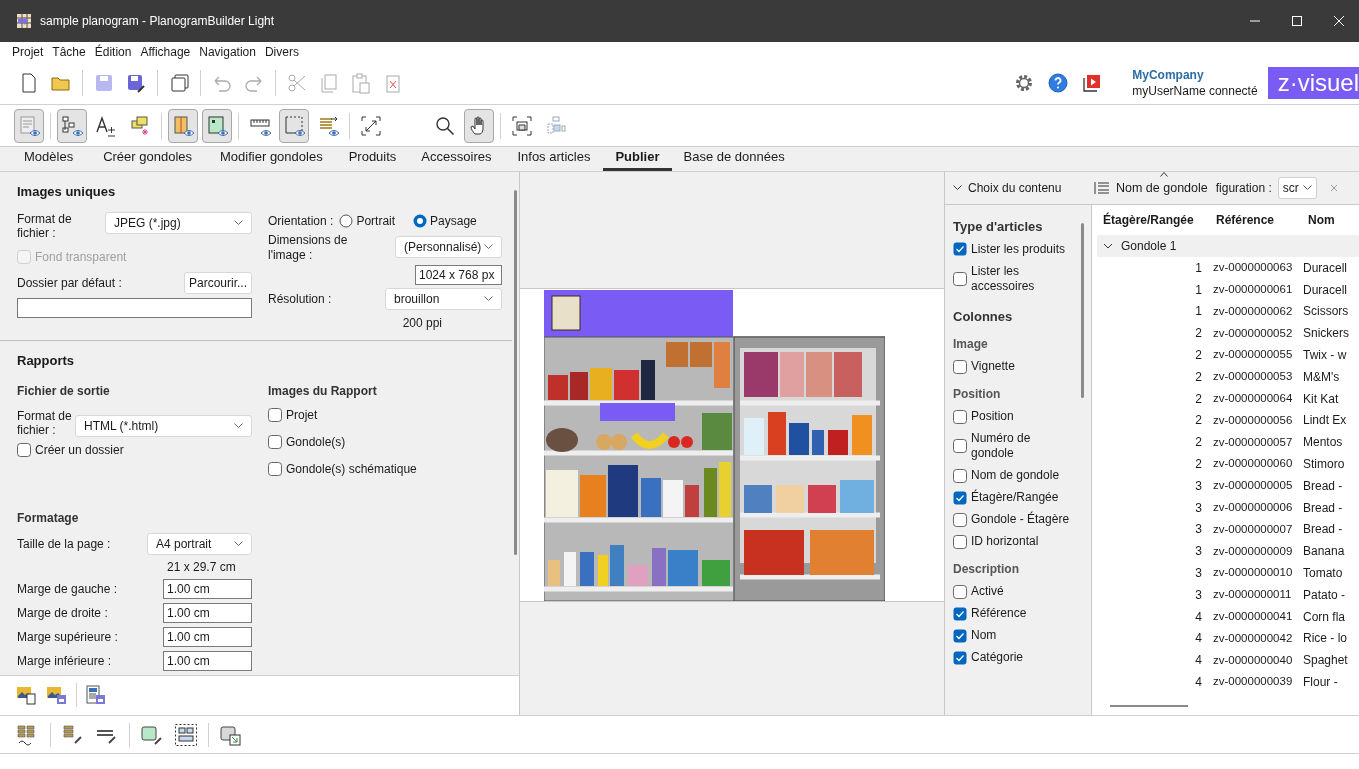  I want to click on cabinet-button, so click(217, 125).